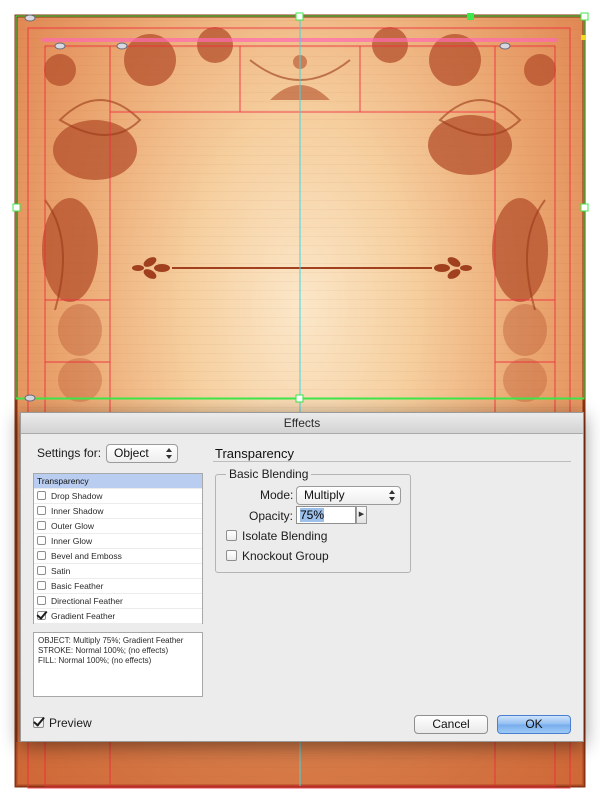  Describe the element at coordinates (464, 214) in the screenshot. I see `paisley-ornament-right` at that location.